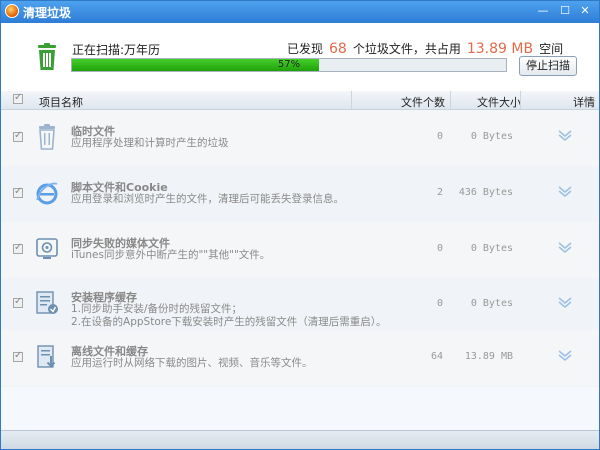 The image size is (600, 450). I want to click on status-bar, so click(300, 439).